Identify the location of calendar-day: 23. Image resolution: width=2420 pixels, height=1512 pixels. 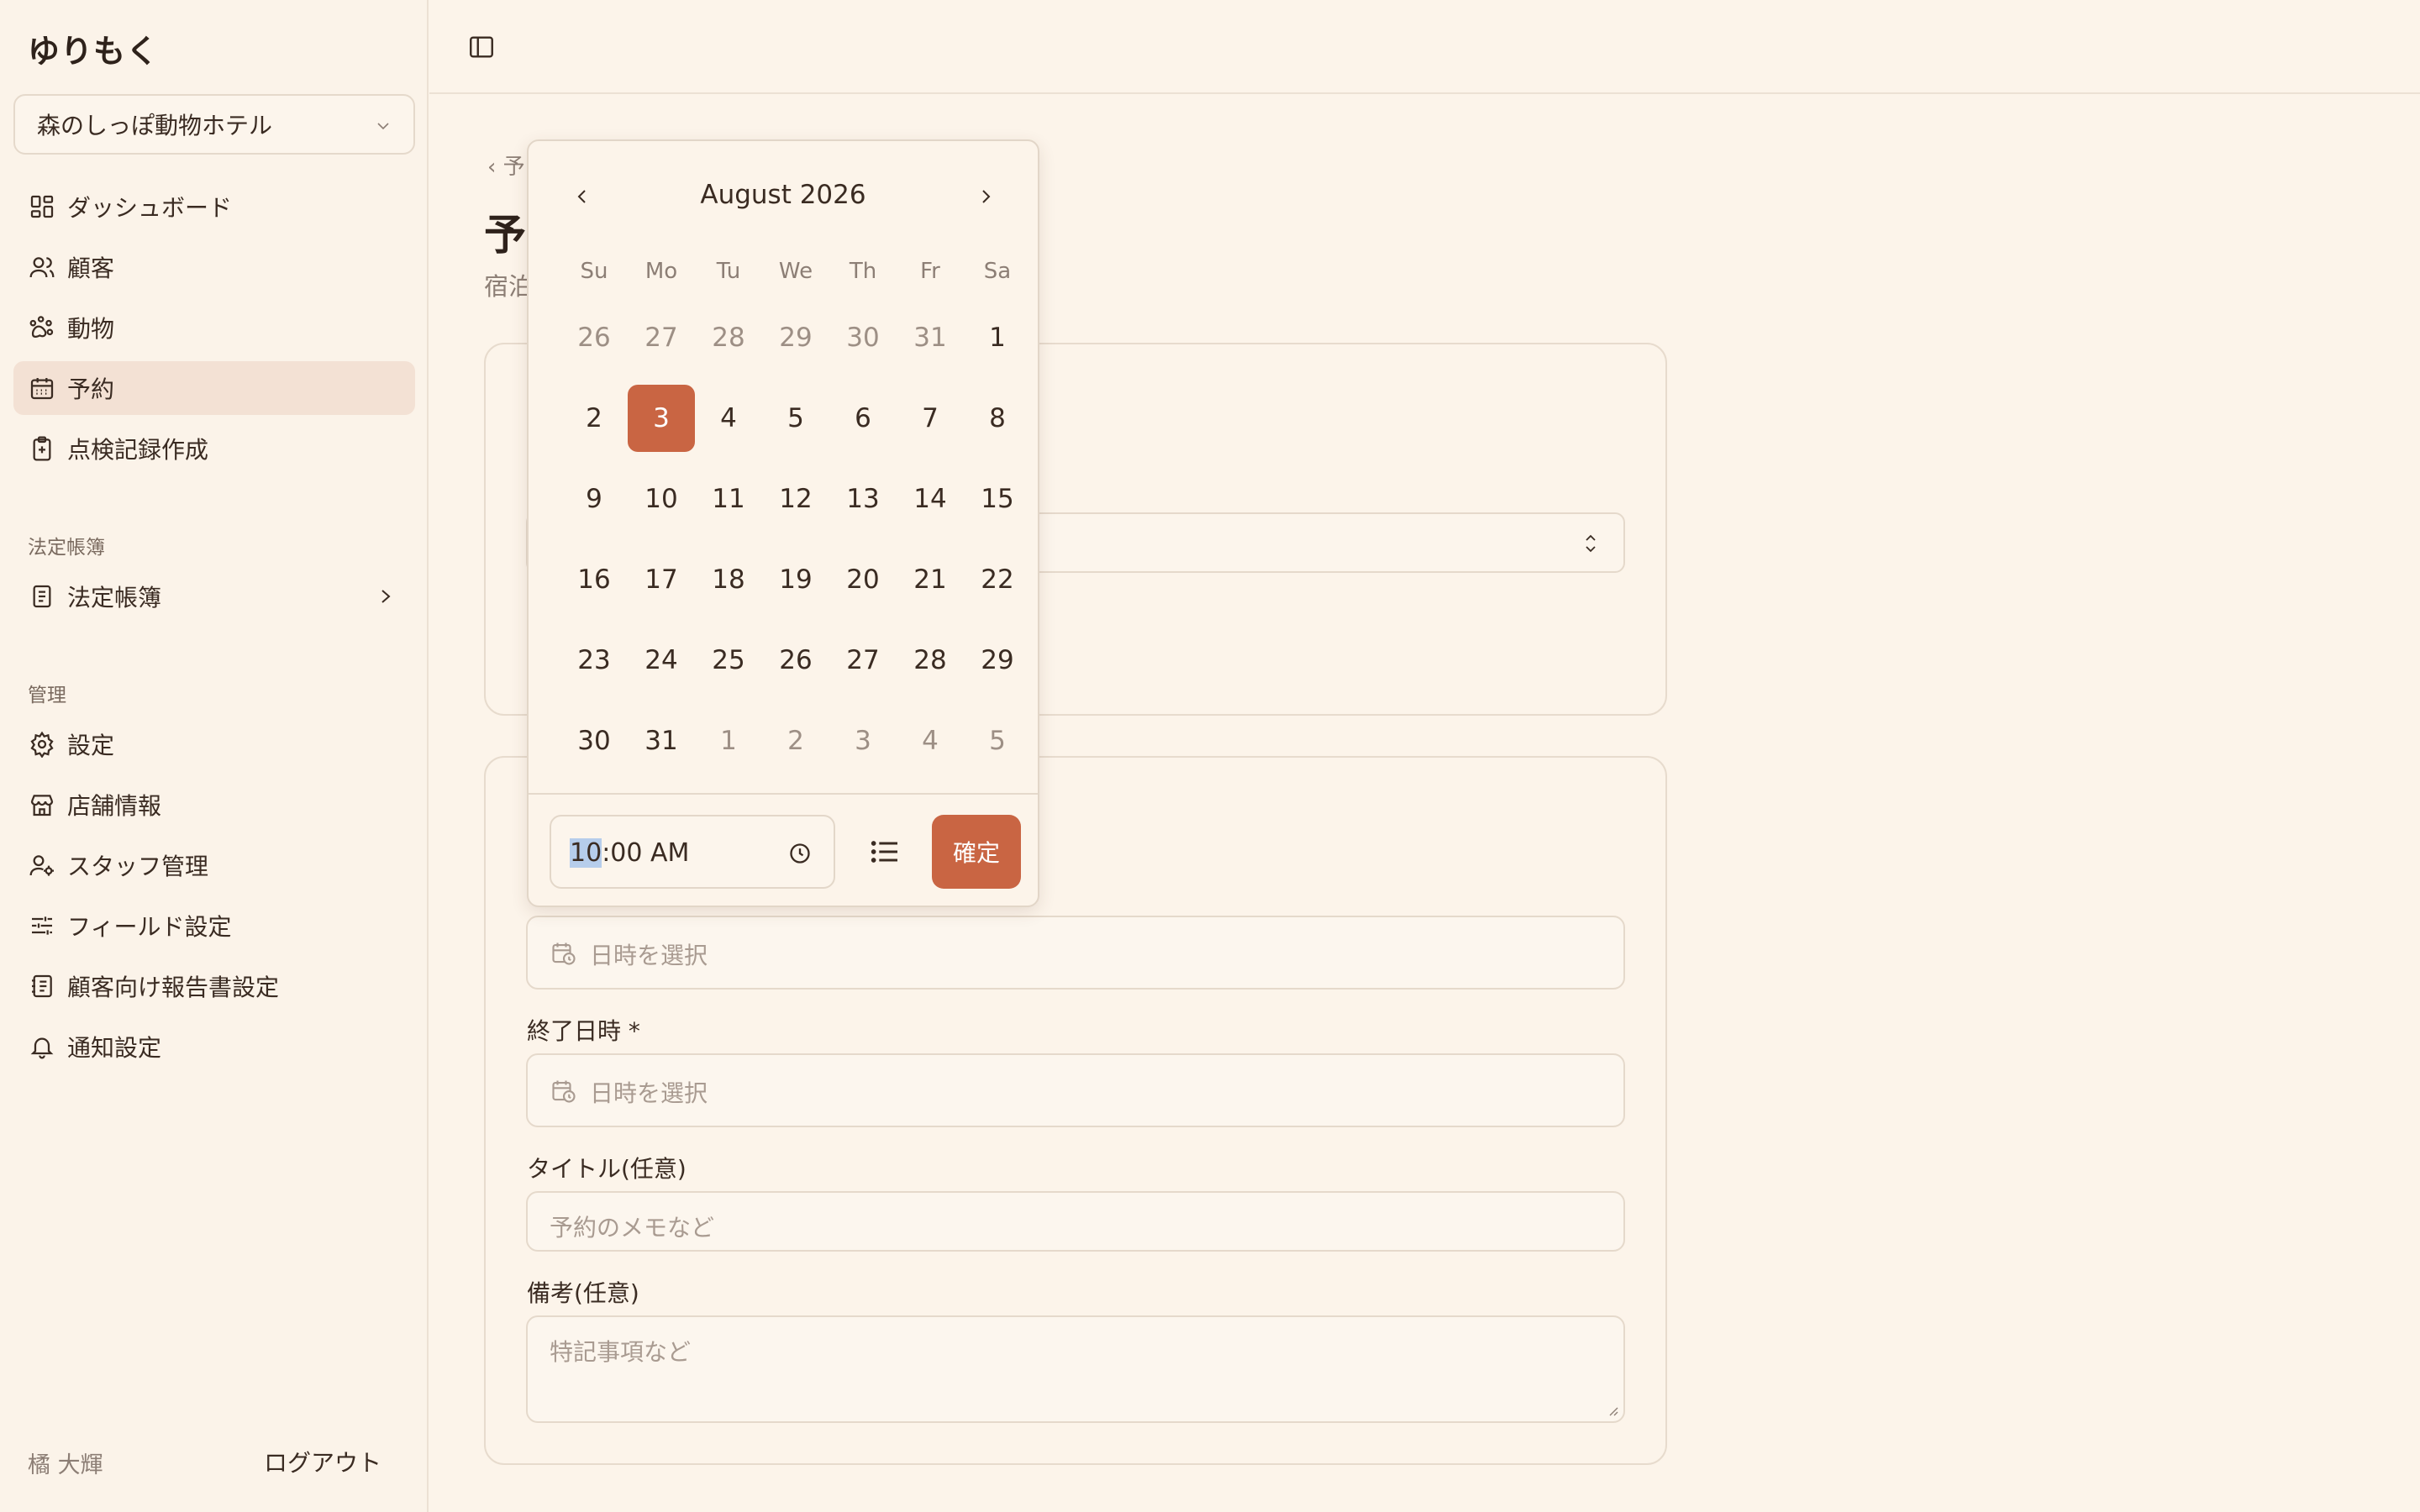
(594, 660).